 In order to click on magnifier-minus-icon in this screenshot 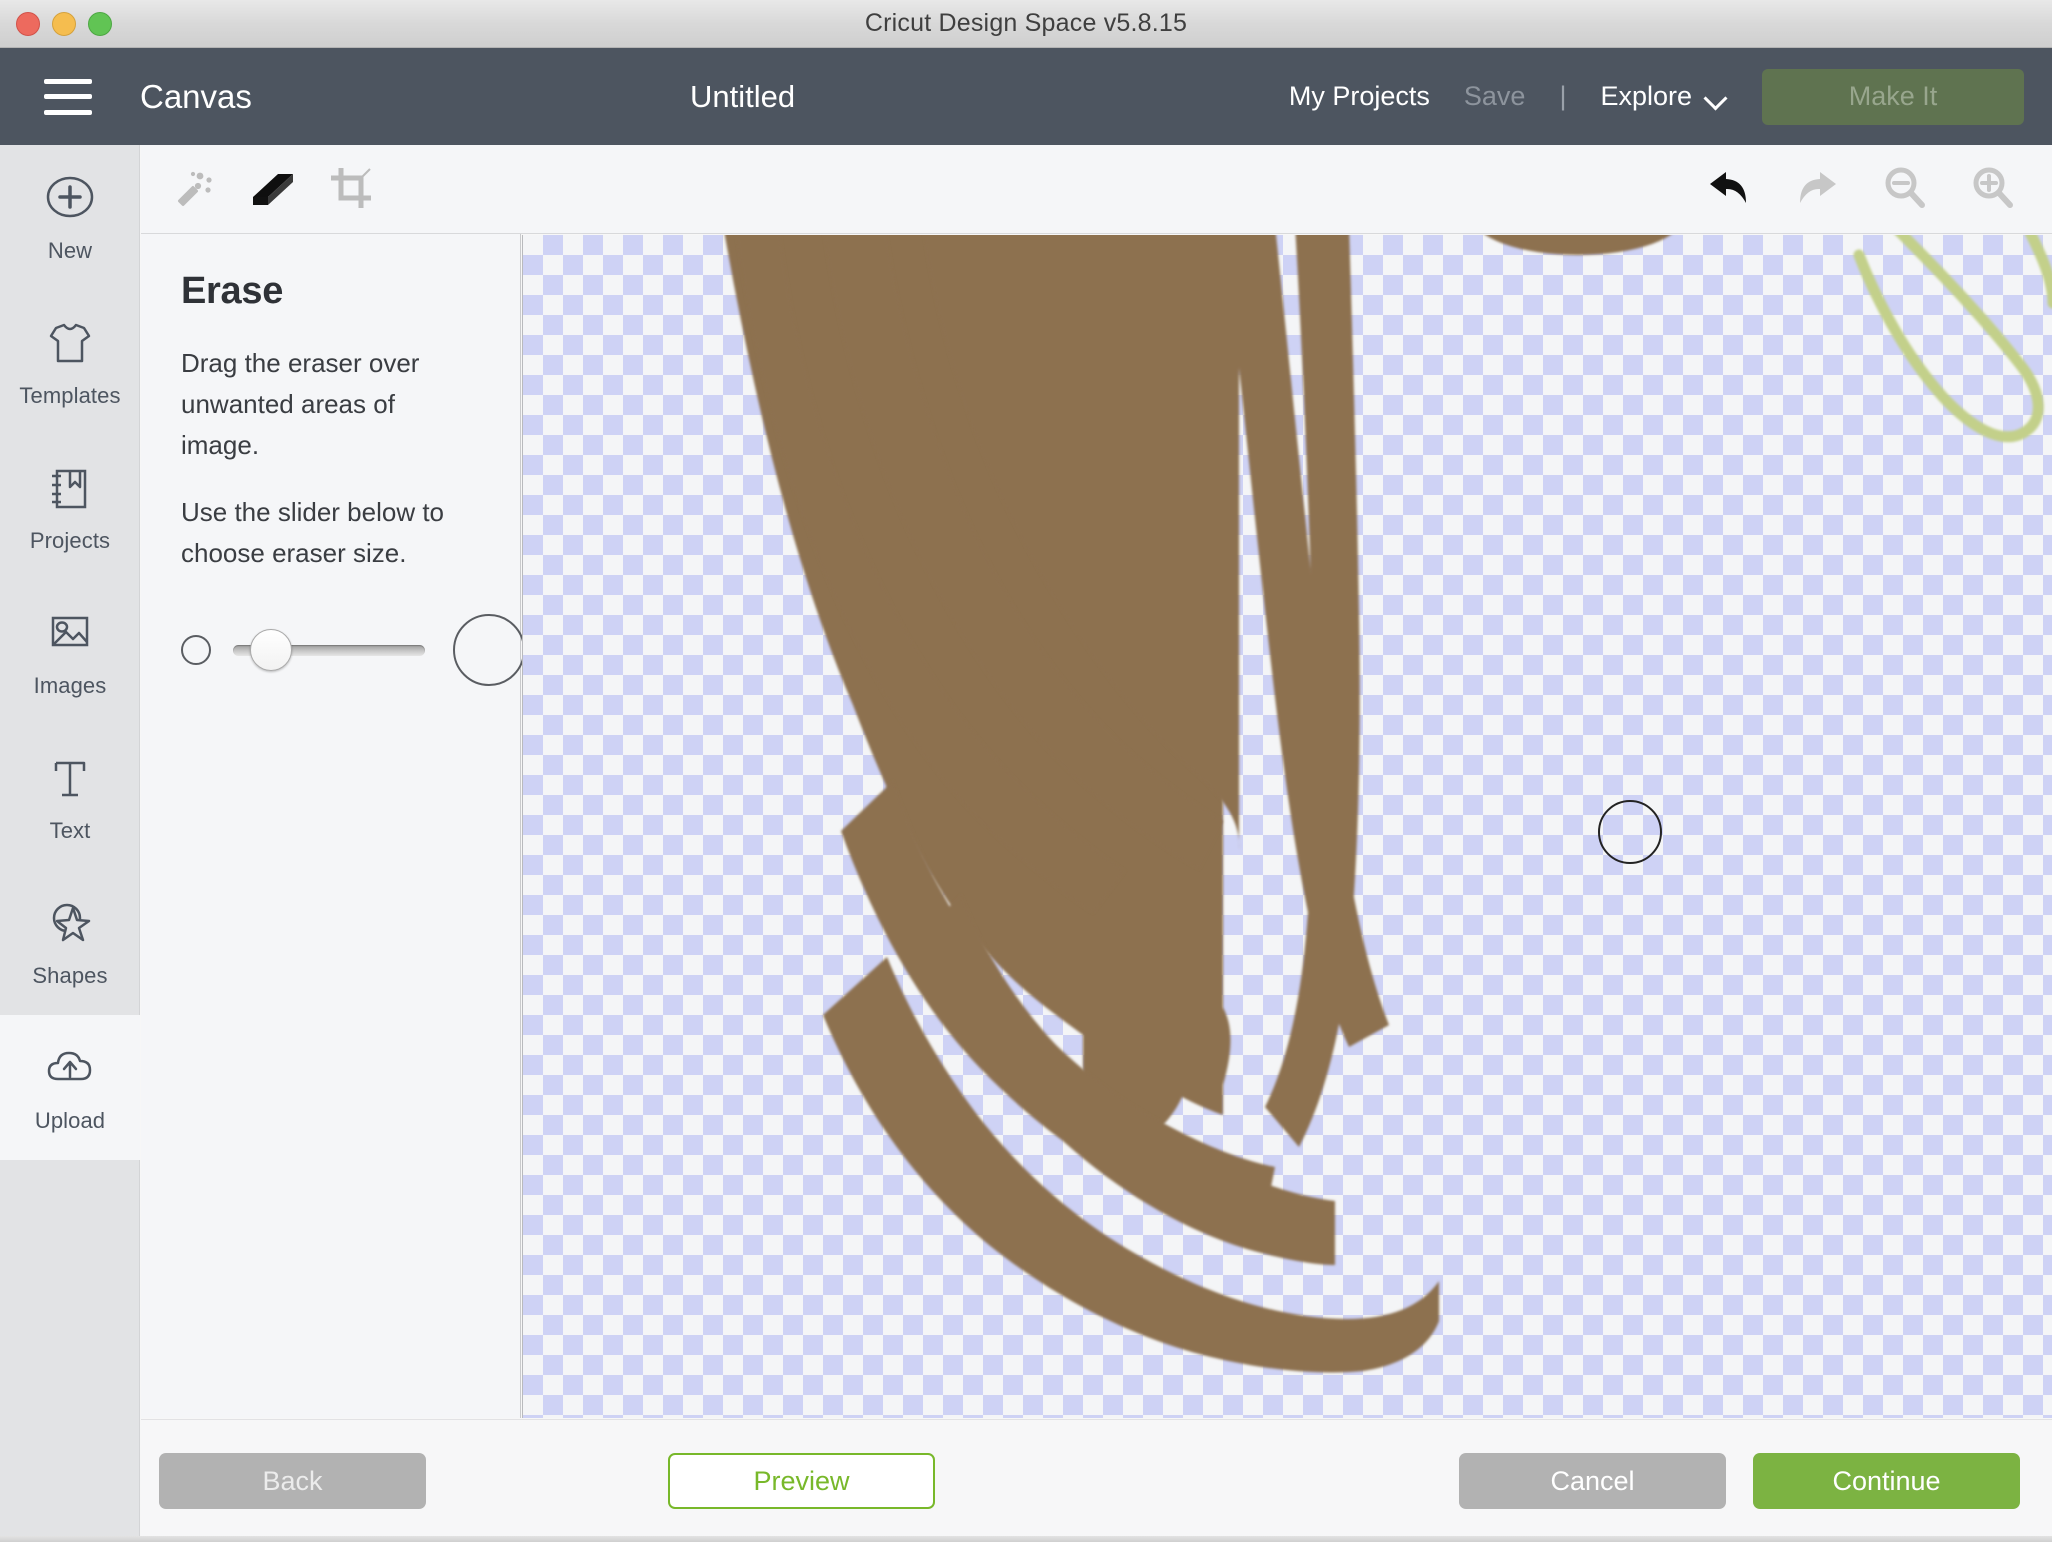, I will do `click(1905, 189)`.